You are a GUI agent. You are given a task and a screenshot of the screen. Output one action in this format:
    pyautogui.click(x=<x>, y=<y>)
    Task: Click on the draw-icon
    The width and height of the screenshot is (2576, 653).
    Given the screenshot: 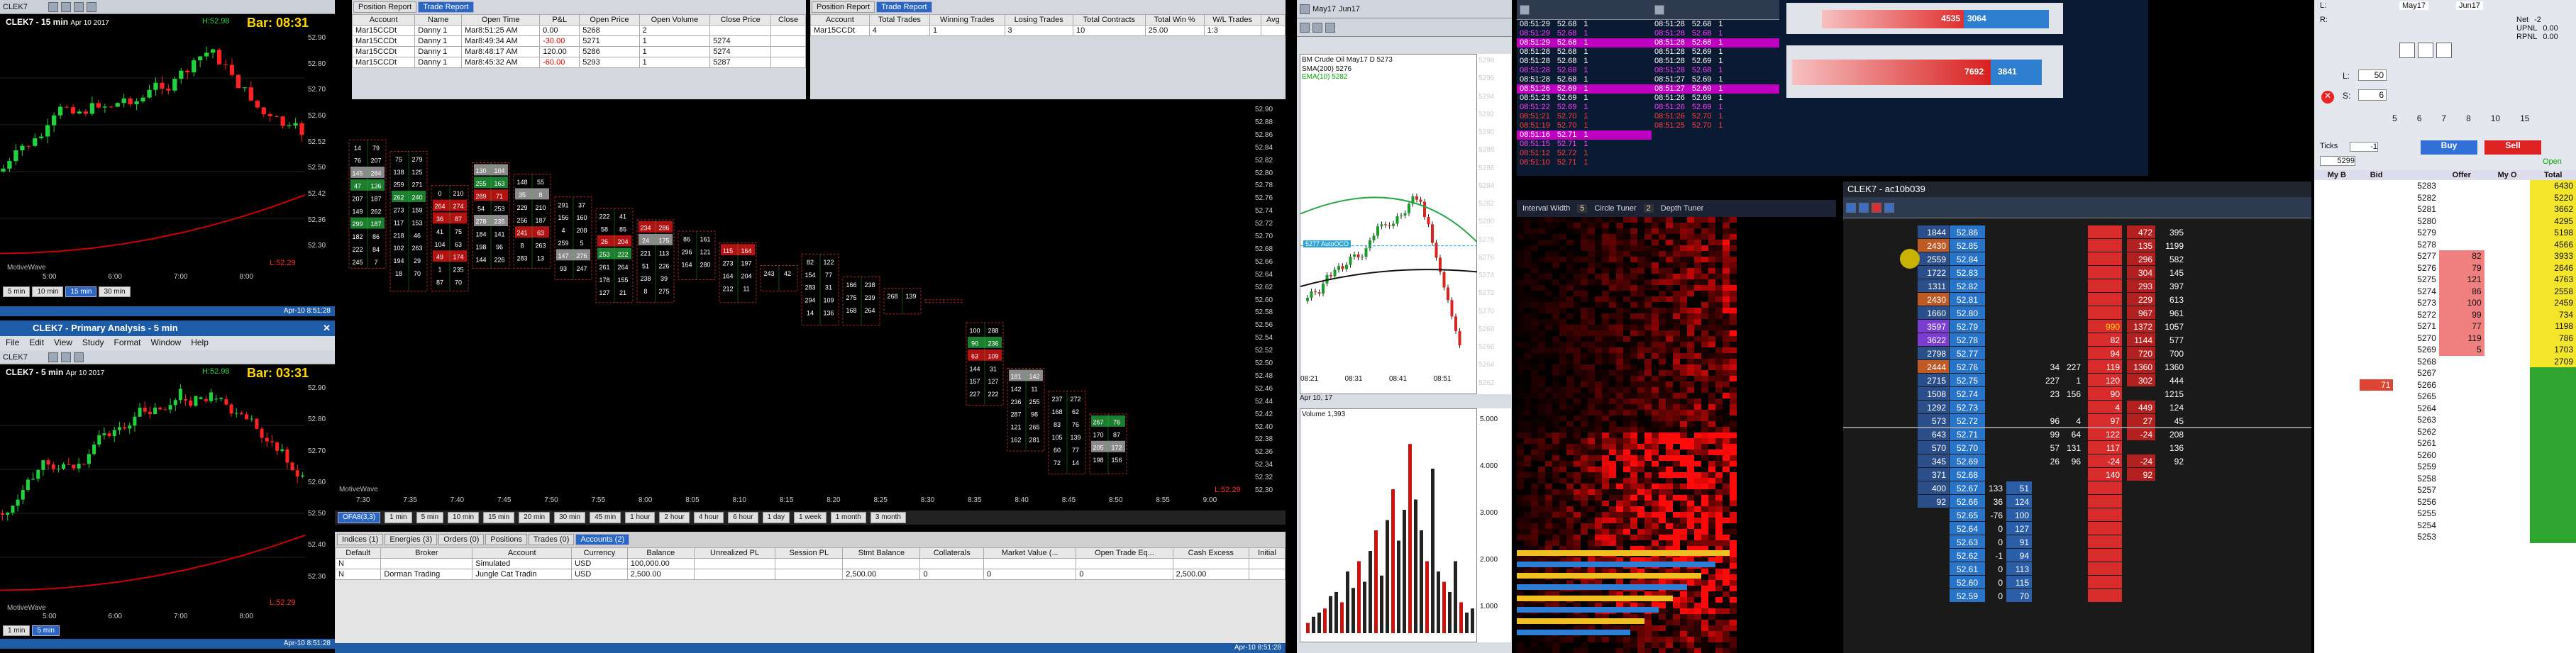 What is the action you would take?
    pyautogui.click(x=53, y=7)
    